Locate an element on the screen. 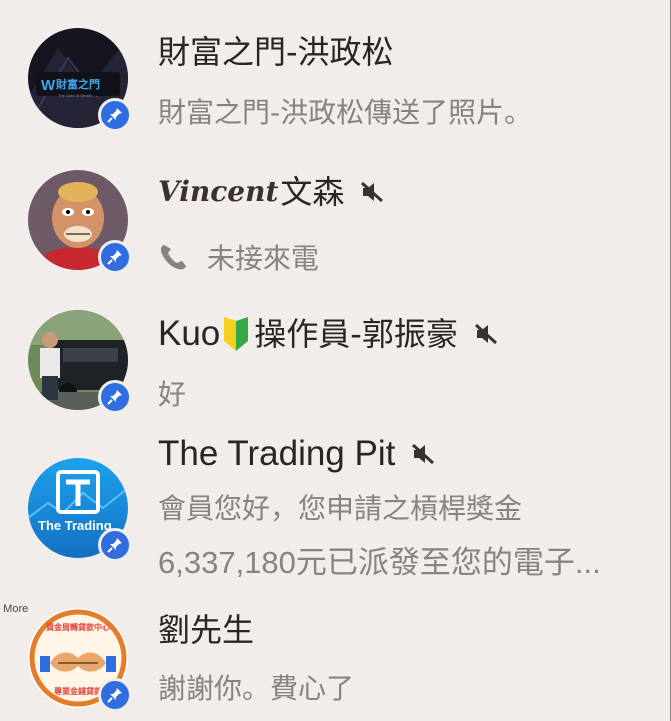 The height and width of the screenshot is (721, 671). chat-name-text: The Trading Pit is located at coordinates (277, 453).